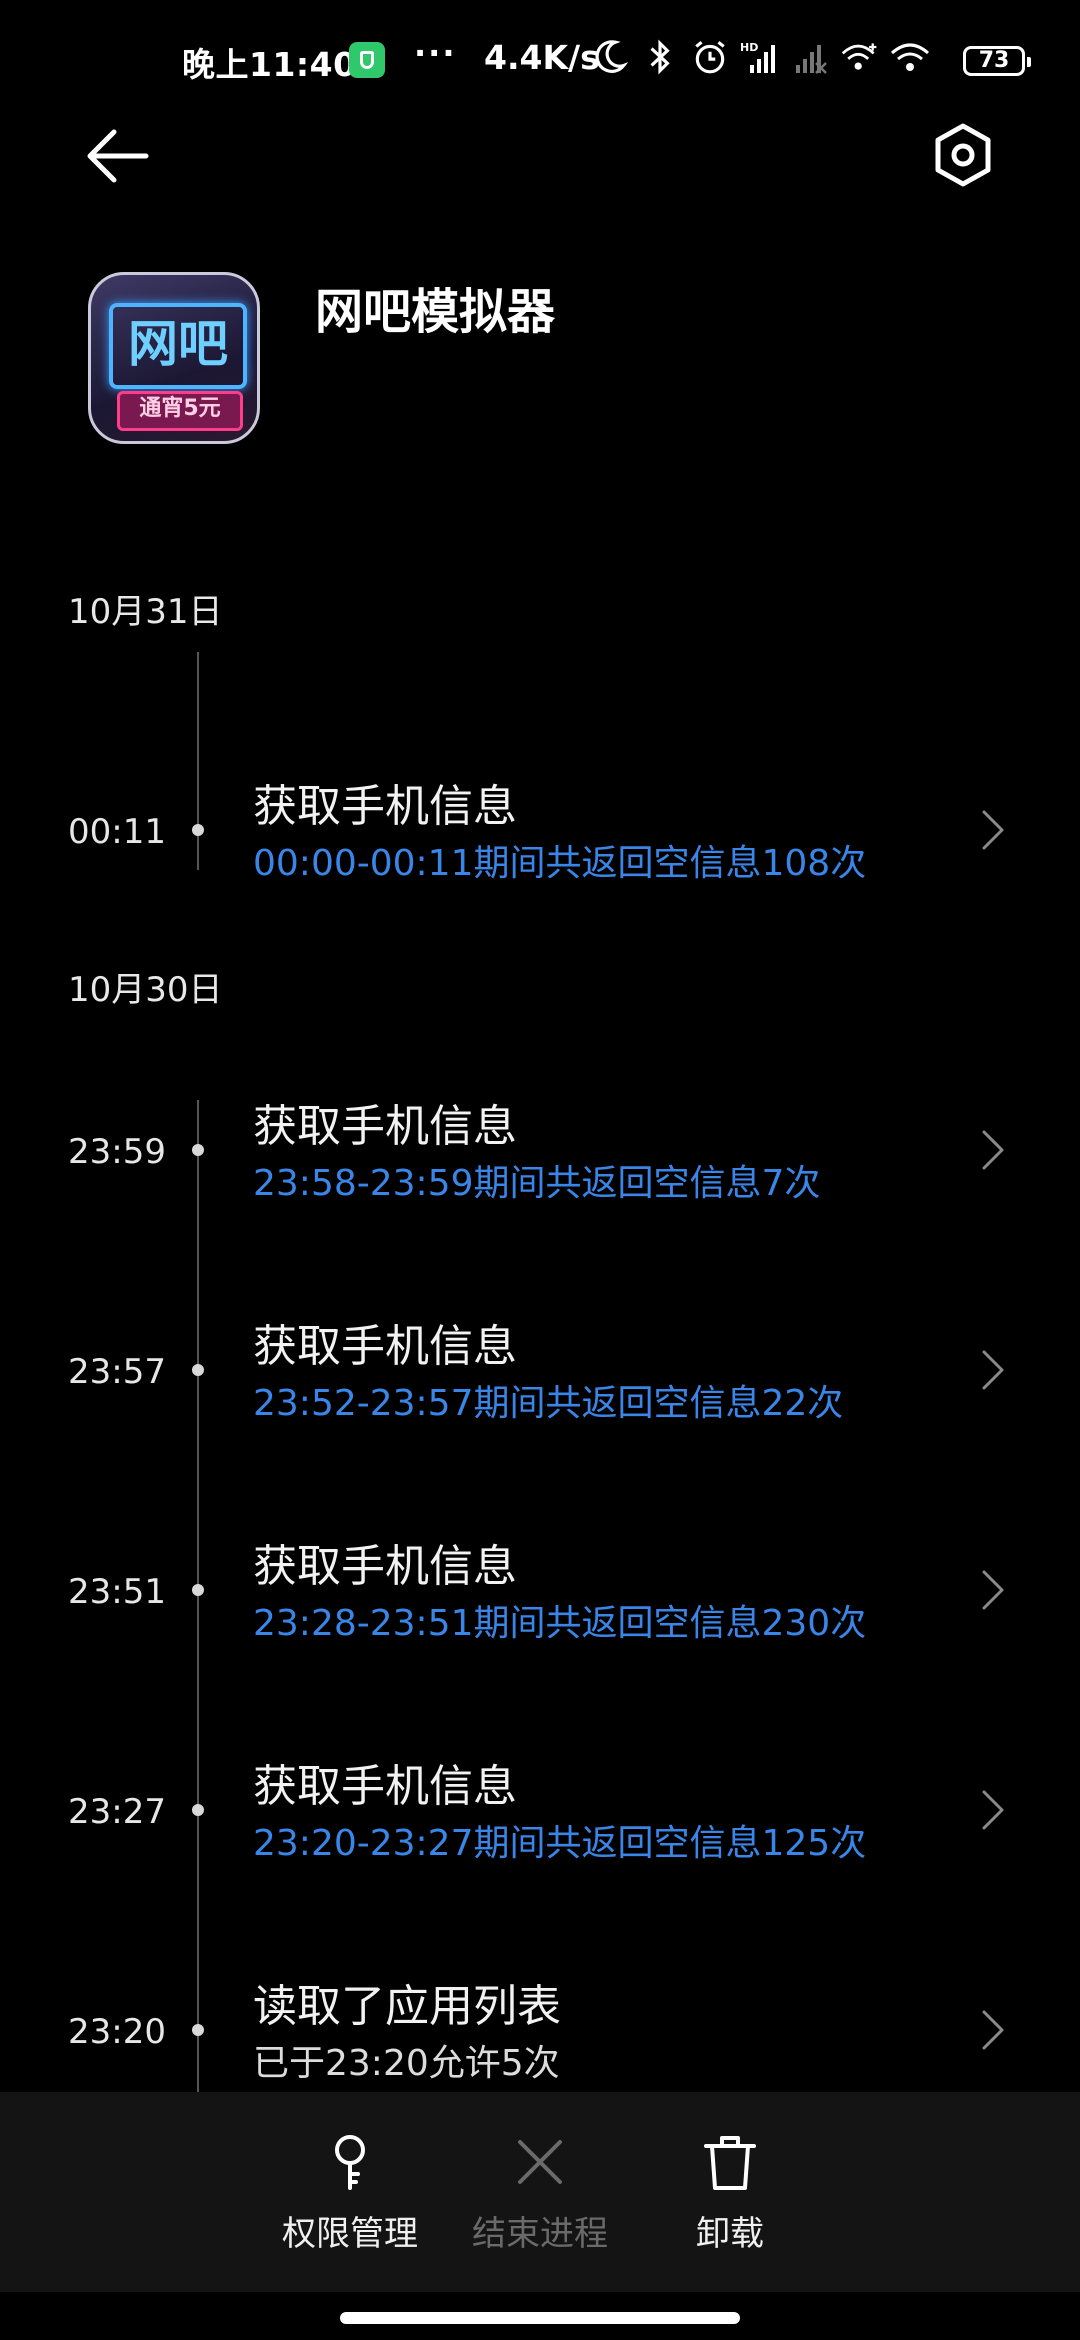  Describe the element at coordinates (269, 64) in the screenshot. I see `status-time: 晚上11:40` at that location.